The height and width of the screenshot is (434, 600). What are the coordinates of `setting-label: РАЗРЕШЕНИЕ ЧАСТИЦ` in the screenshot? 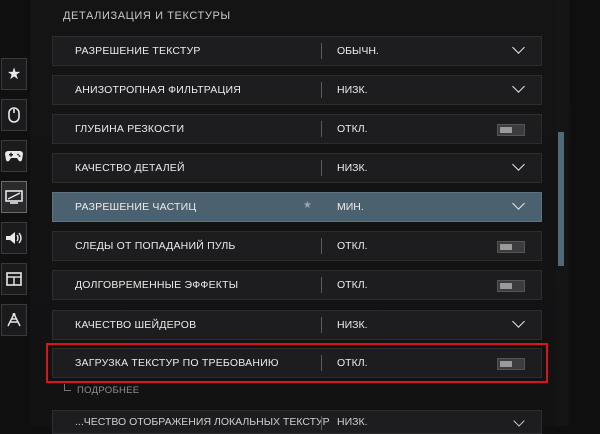 It's located at (136, 207).